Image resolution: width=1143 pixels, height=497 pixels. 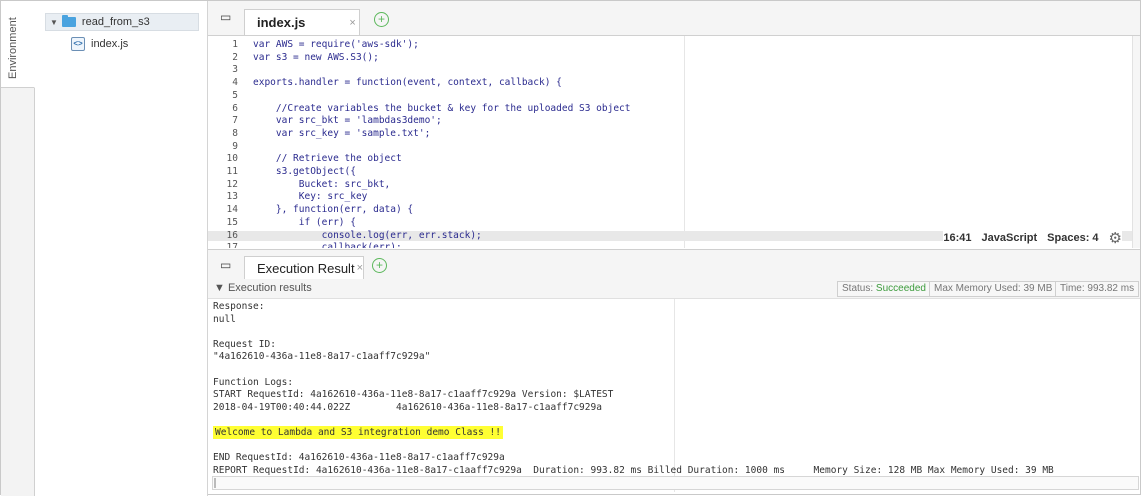 I want to click on code-line: 9, so click(x=674, y=146).